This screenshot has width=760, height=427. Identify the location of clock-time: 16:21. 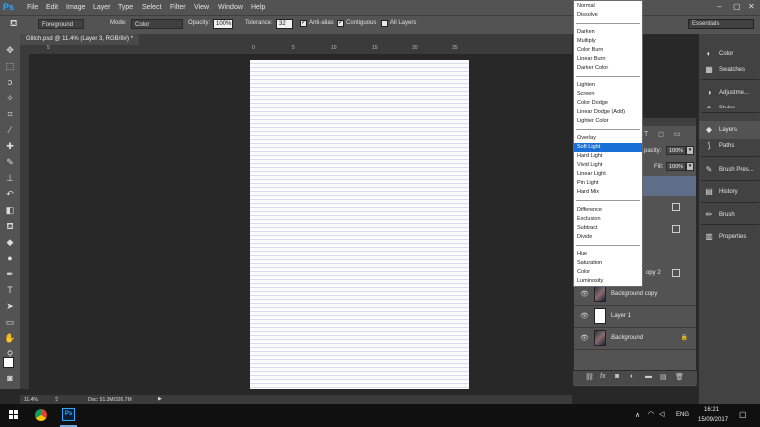
(711, 410).